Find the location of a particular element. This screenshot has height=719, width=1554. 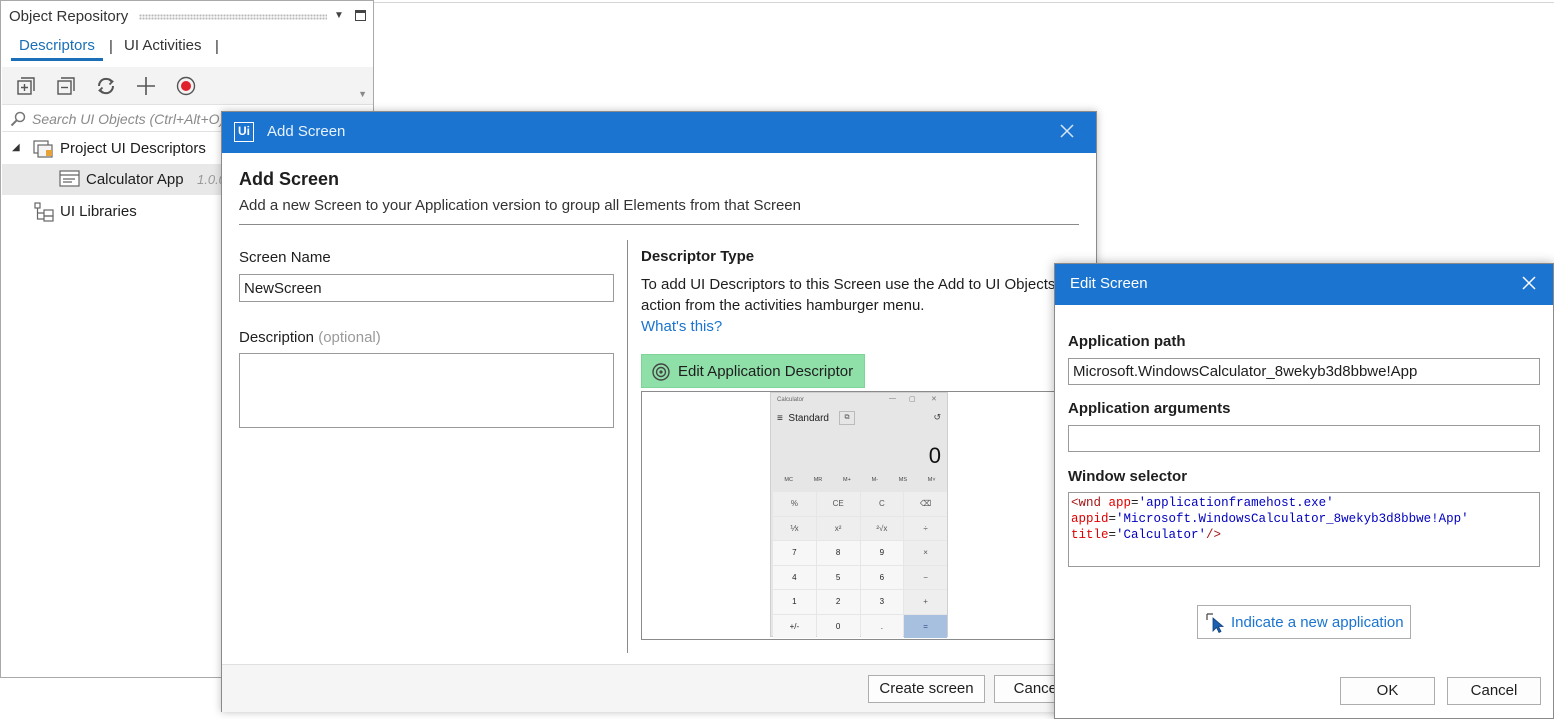

application-path-input is located at coordinates (1304, 371).